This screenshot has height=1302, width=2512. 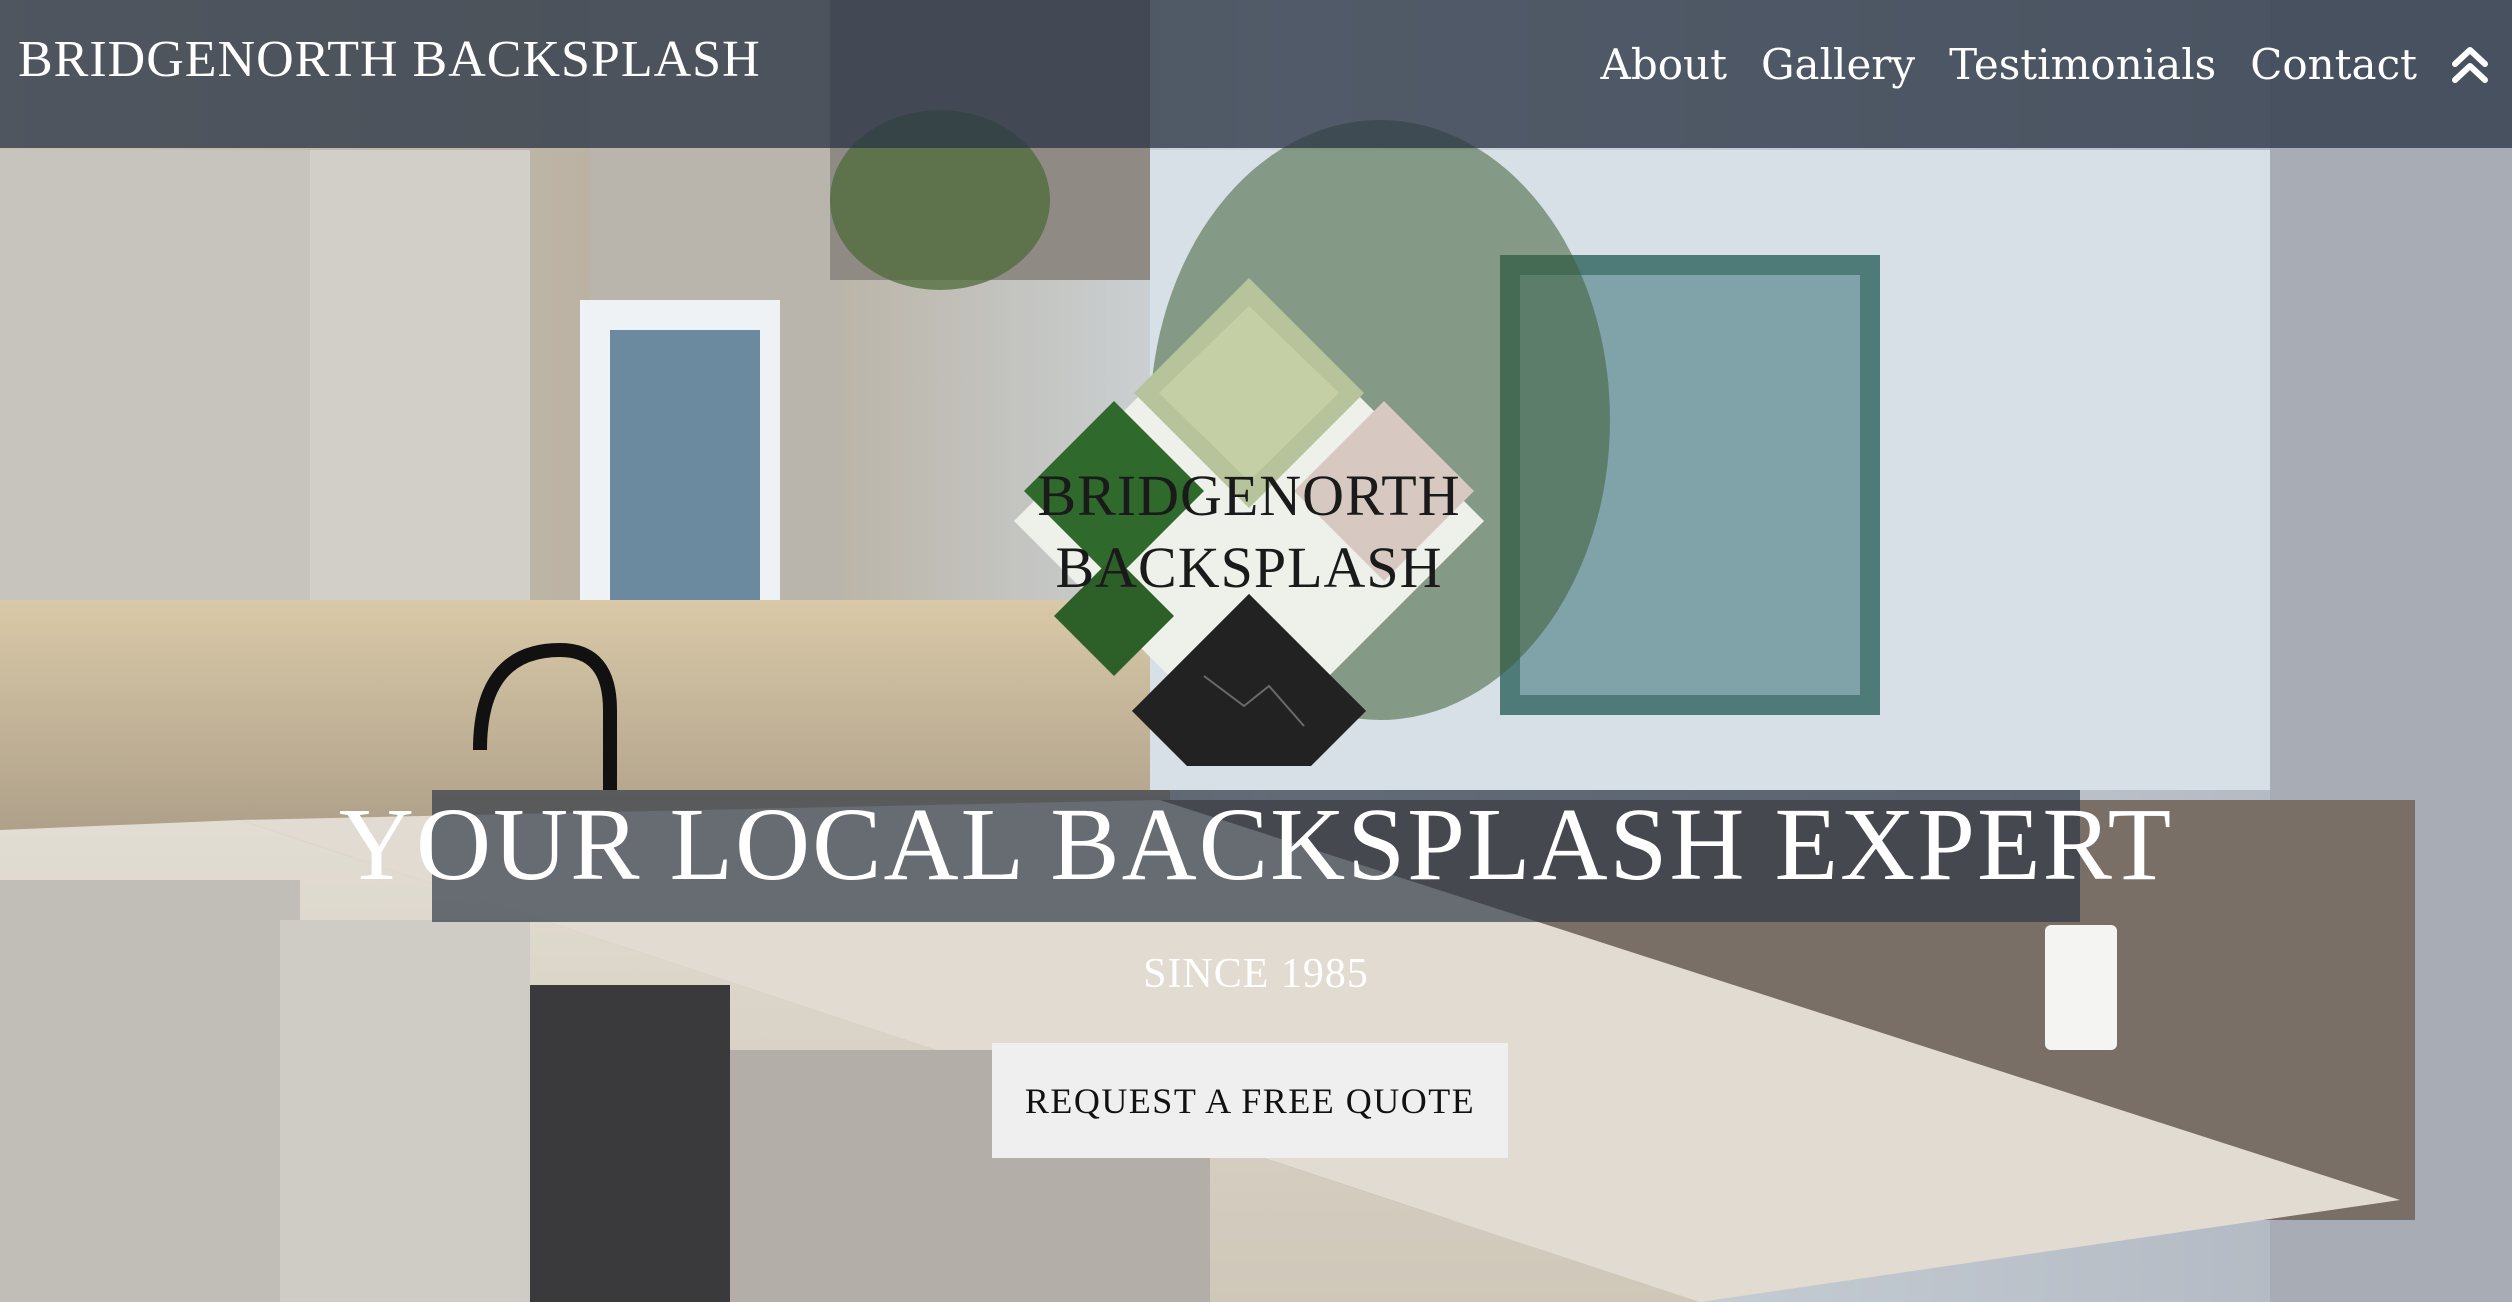 I want to click on nav-item-gallery: Gallery, so click(x=1838, y=64).